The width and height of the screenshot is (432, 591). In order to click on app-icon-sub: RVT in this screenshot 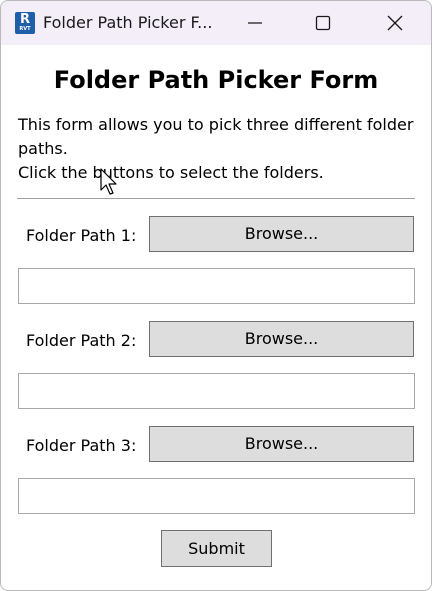, I will do `click(25, 29)`.